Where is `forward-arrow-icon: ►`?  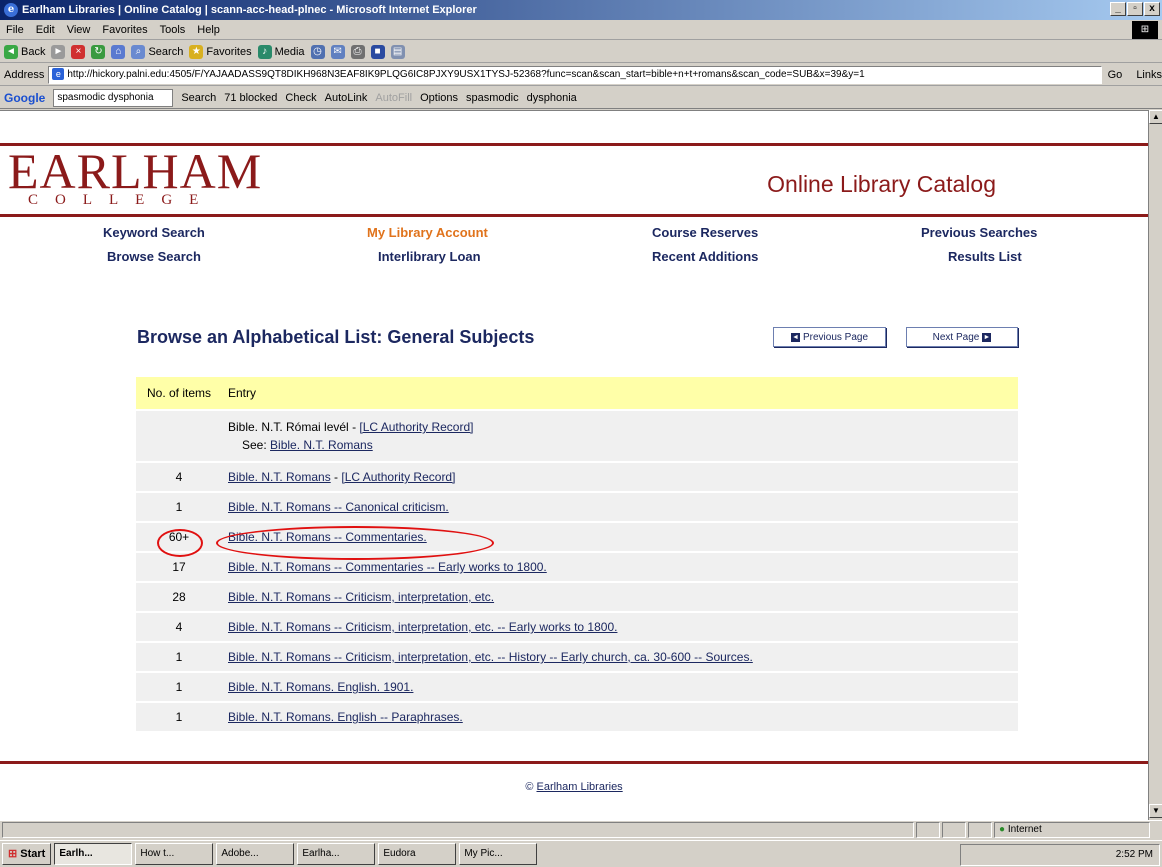
forward-arrow-icon: ► is located at coordinates (58, 51).